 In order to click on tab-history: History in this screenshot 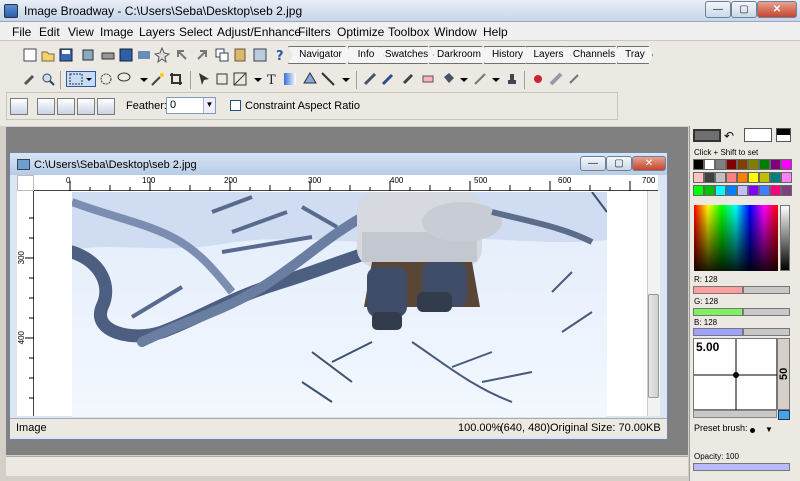, I will do `click(507, 55)`.